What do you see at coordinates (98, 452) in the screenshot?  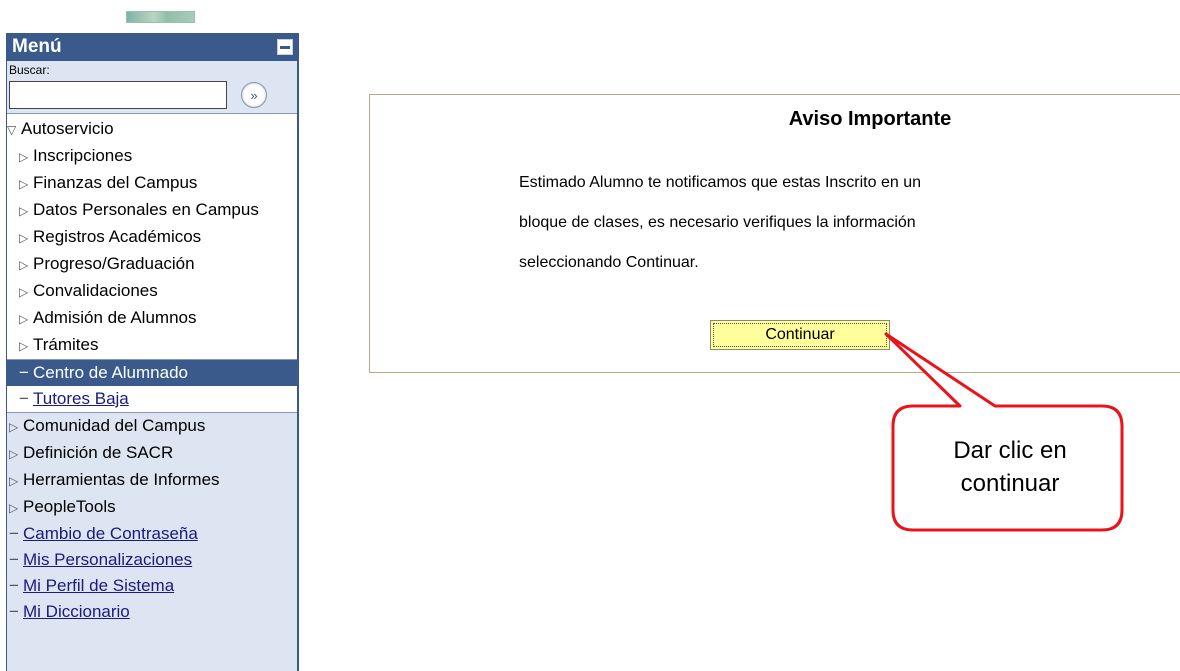 I see `nav-item-label: Definición de SACR` at bounding box center [98, 452].